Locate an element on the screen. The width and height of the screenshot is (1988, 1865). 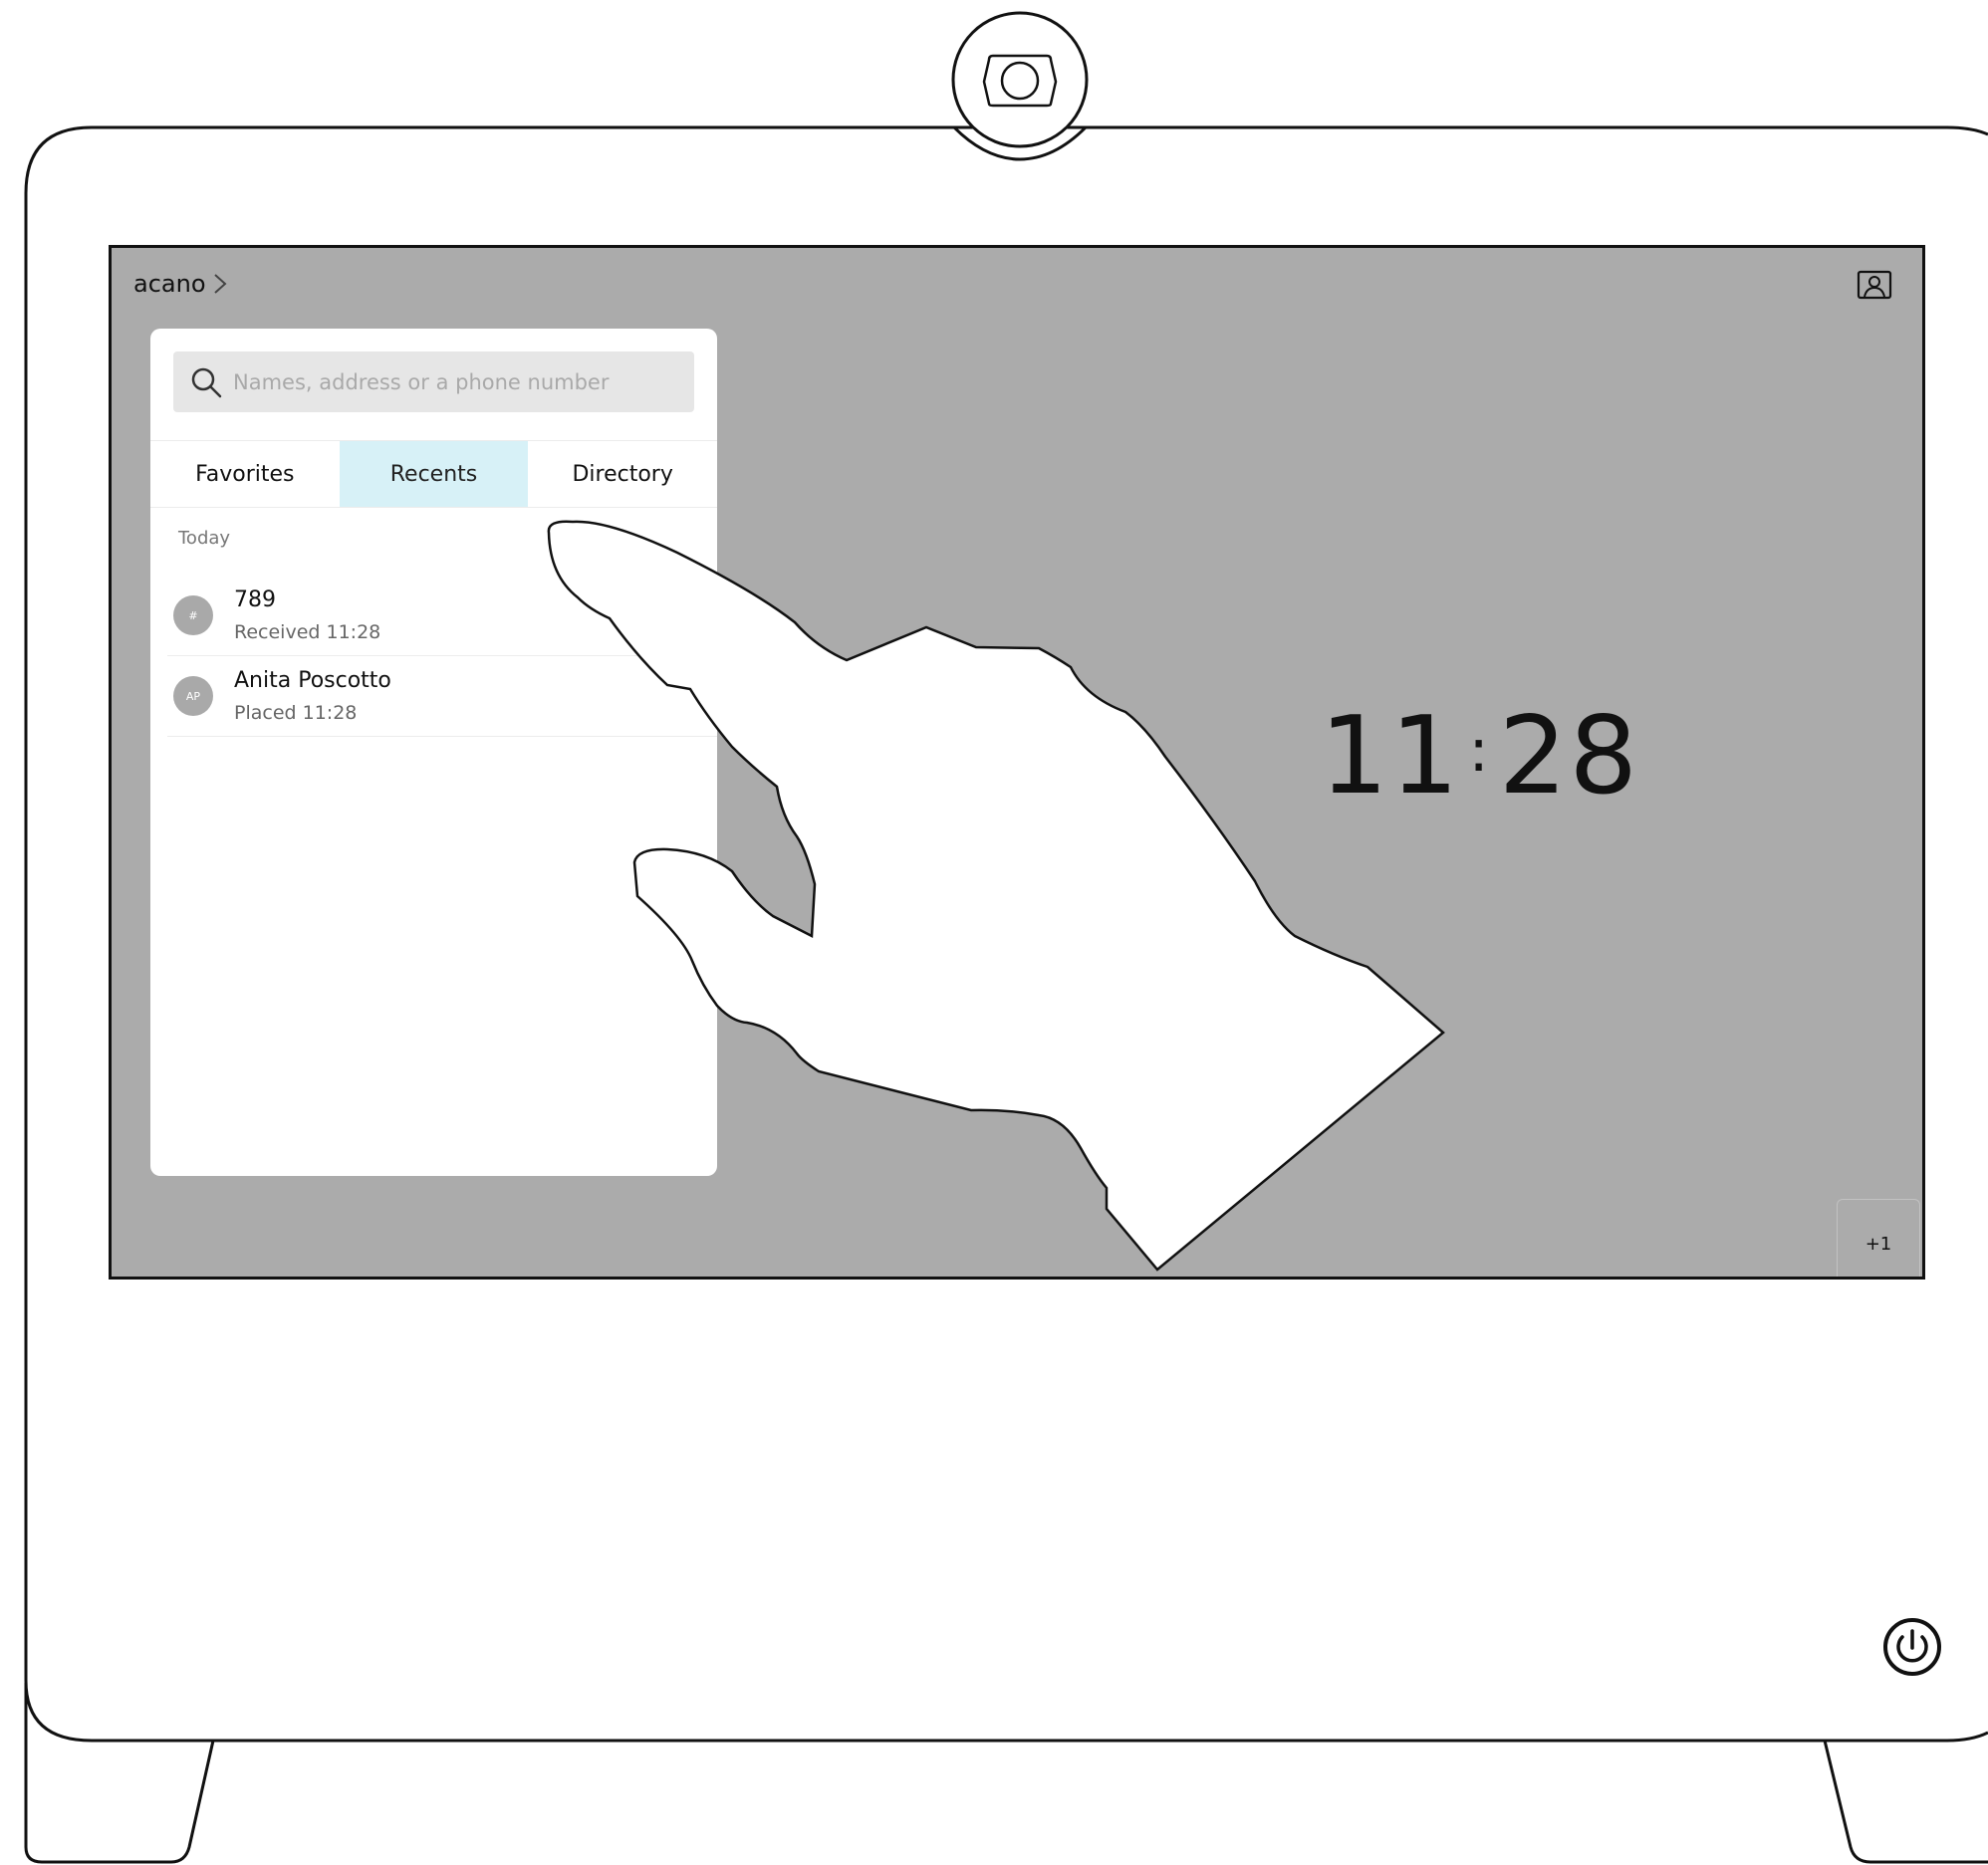
section-label: Today is located at coordinates (204, 538).